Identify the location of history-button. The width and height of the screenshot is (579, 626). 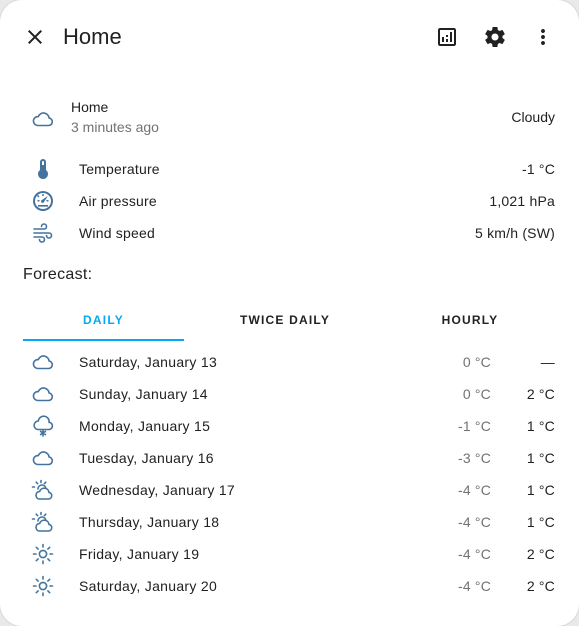
(447, 37).